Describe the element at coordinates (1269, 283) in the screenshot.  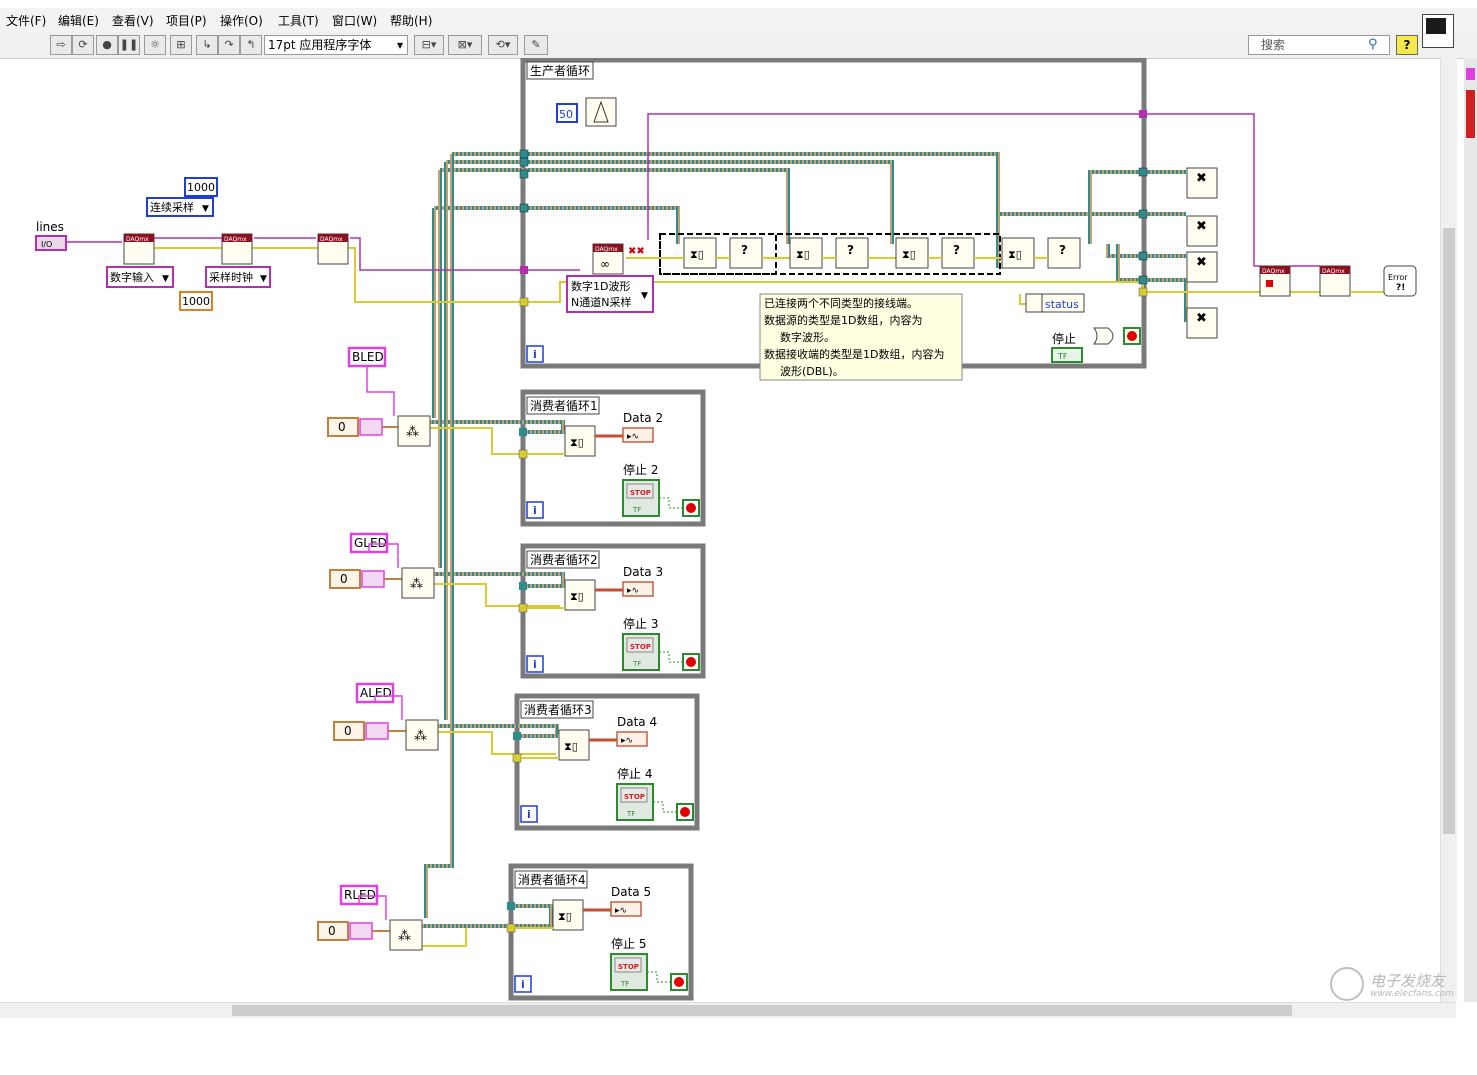
I see `stop-square-icon` at that location.